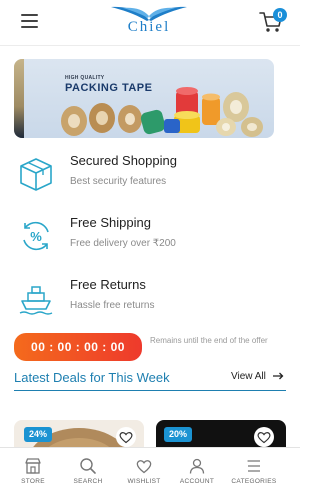 The width and height of the screenshot is (320, 499). I want to click on nav-label: CATEGORIES, so click(254, 481).